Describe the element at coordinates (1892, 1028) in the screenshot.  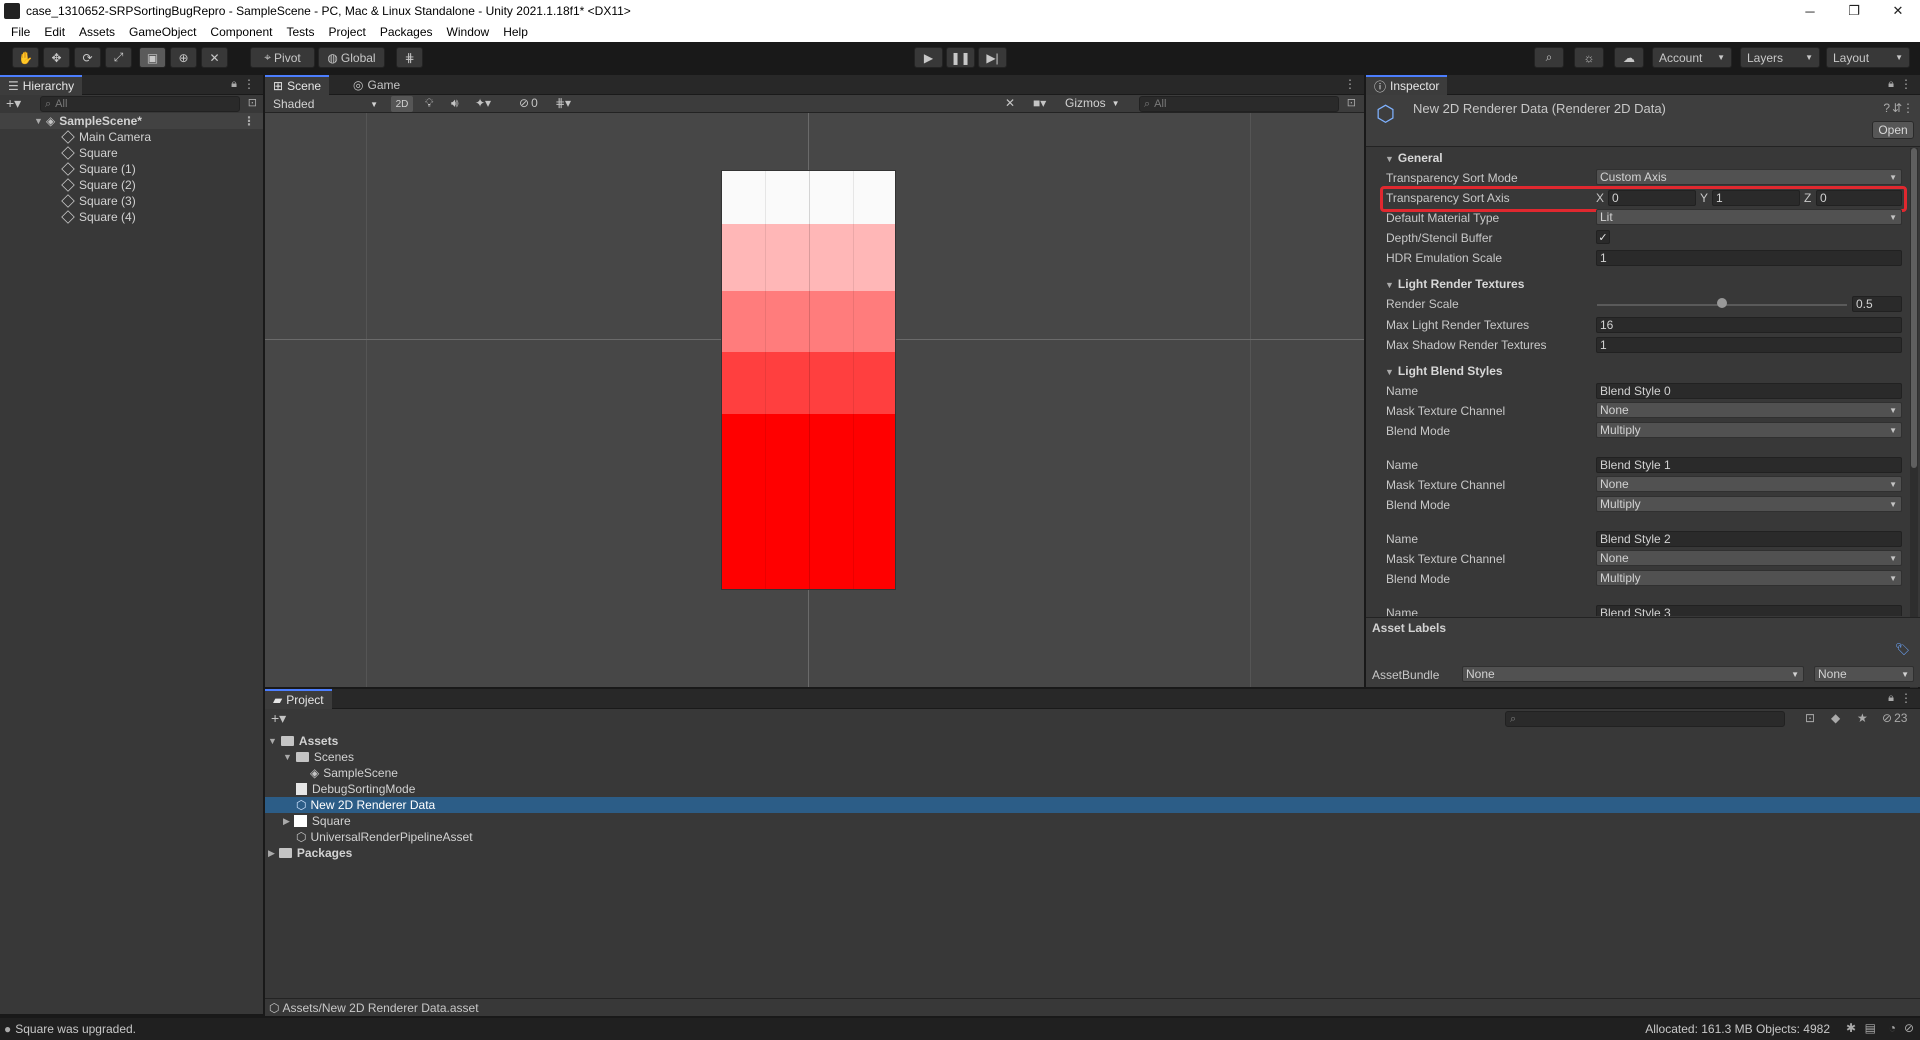
I see `progress-icon: ◔` at that location.